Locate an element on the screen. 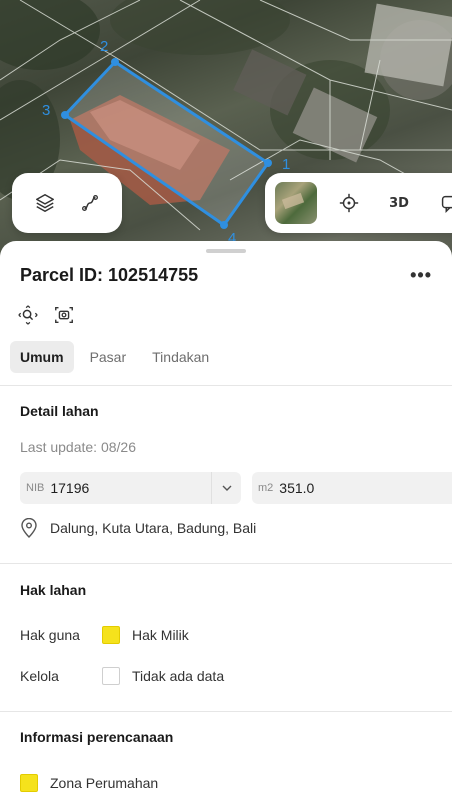 Image resolution: width=452 pixels, height=804 pixels. focus-search-icon is located at coordinates (28, 315).